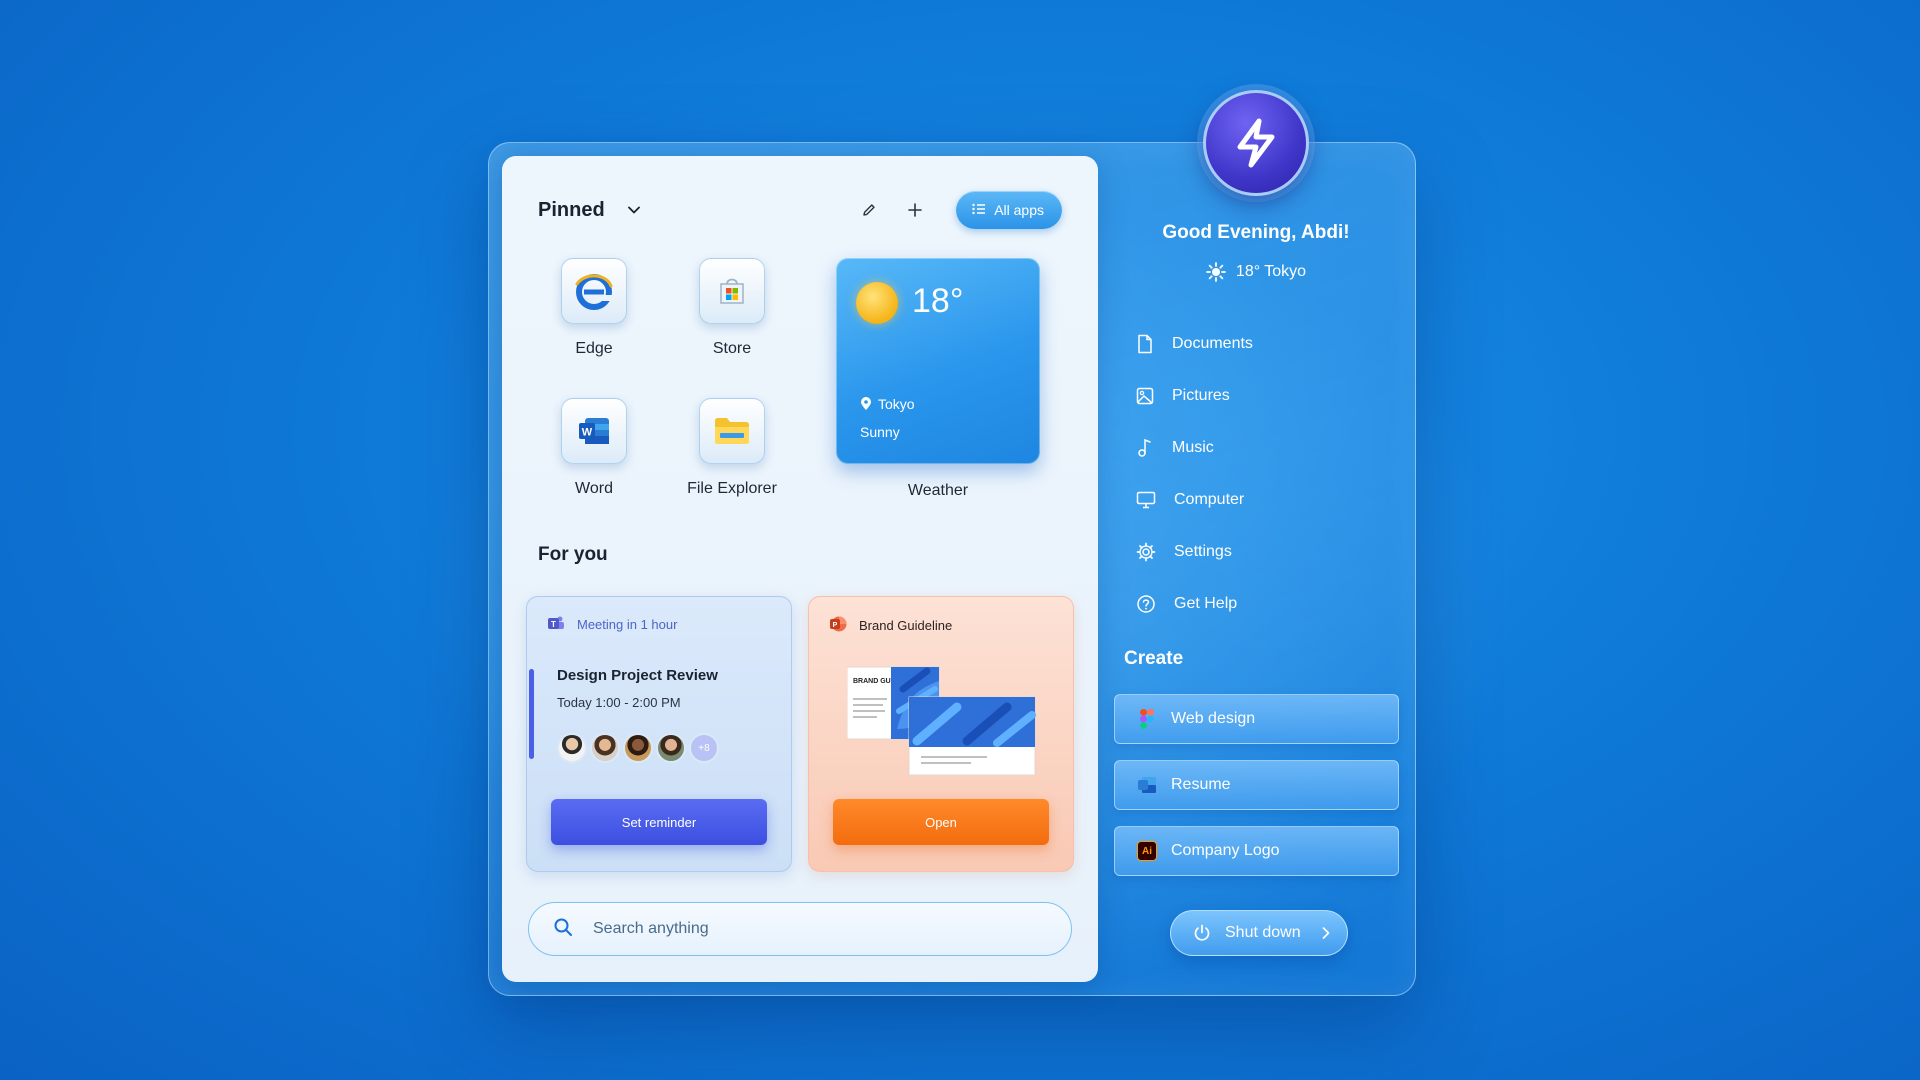 This screenshot has width=1920, height=1080. I want to click on create-web-design-button: Web design, so click(1256, 719).